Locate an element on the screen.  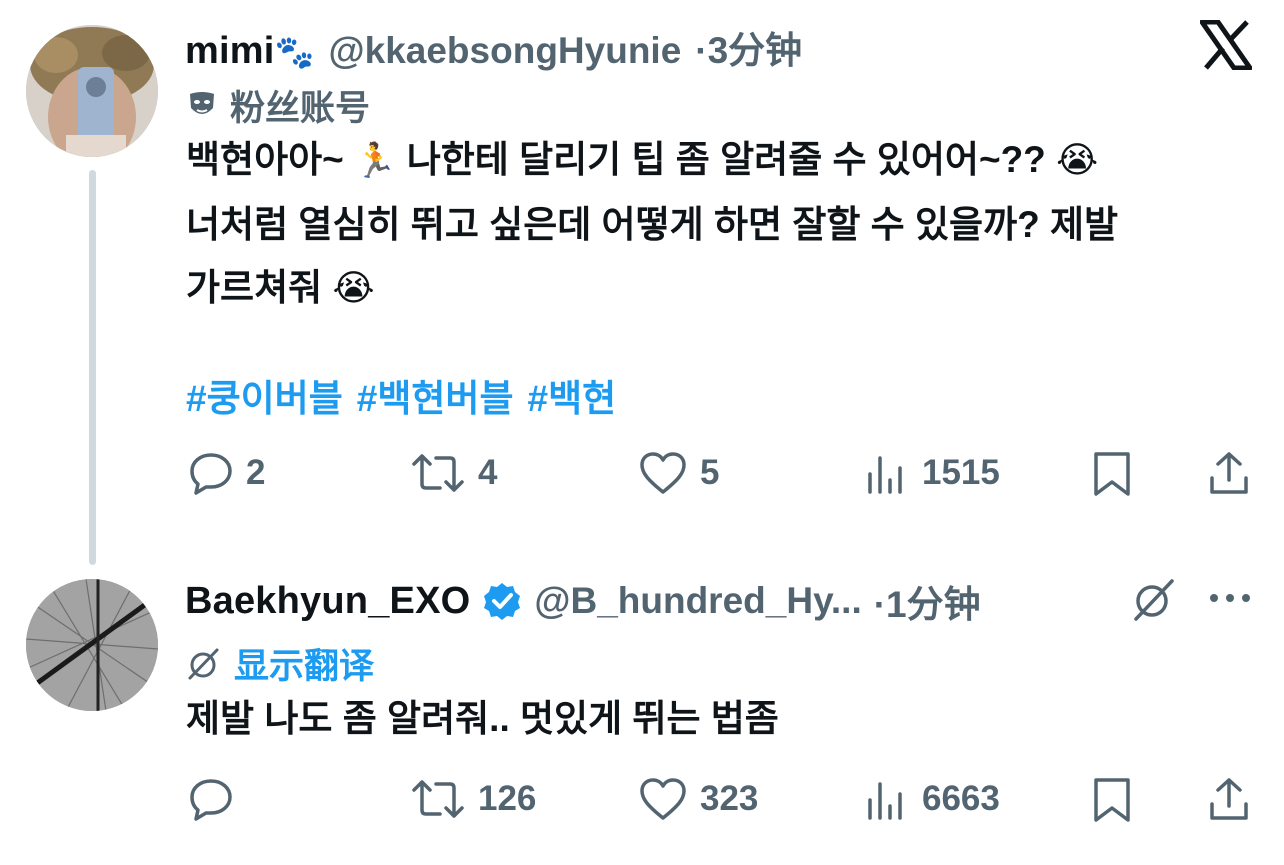
translate-label: 显示翻译 is located at coordinates (304, 666).